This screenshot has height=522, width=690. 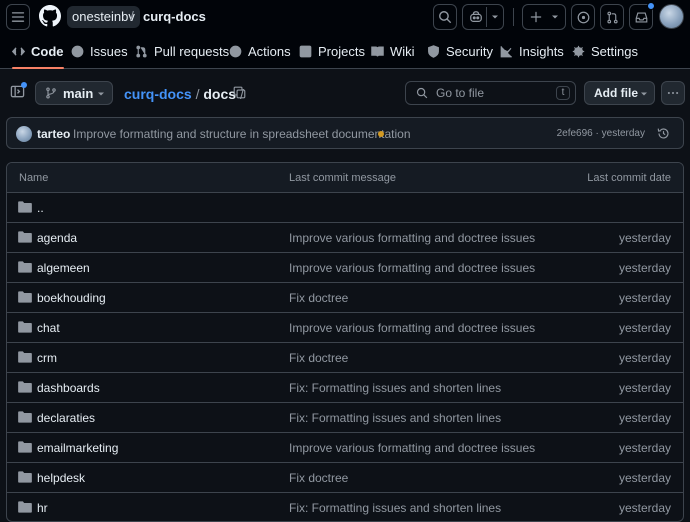 I want to click on branch-selector-button: main, so click(x=74, y=93).